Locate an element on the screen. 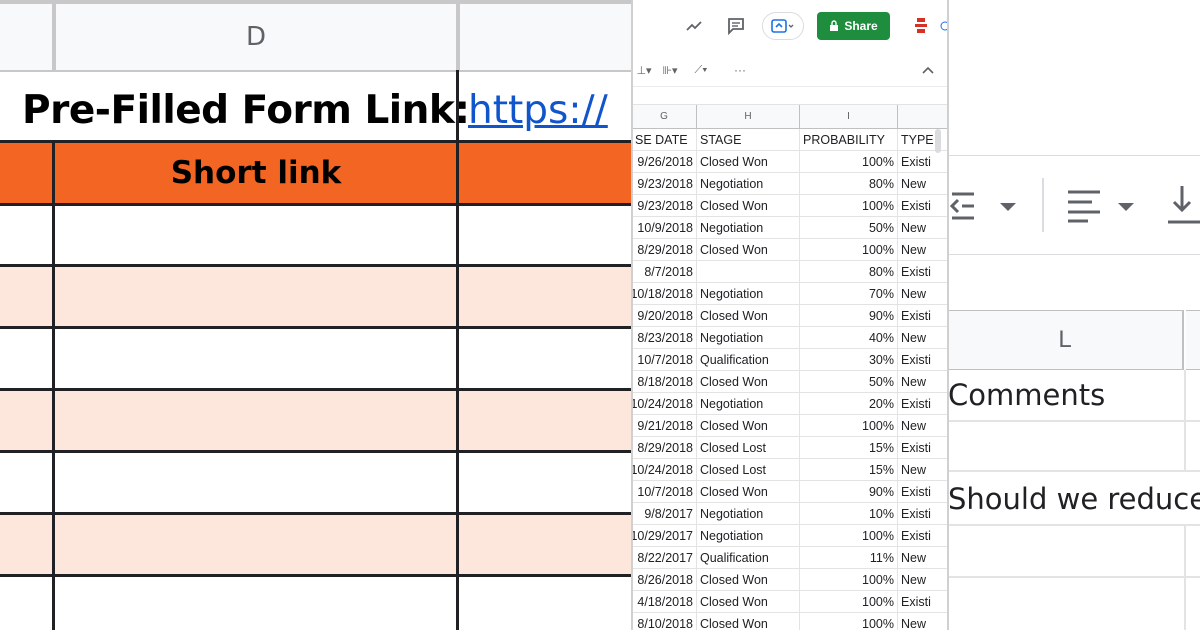 The image size is (1200, 630). column-header-d: D is located at coordinates (256, 37).